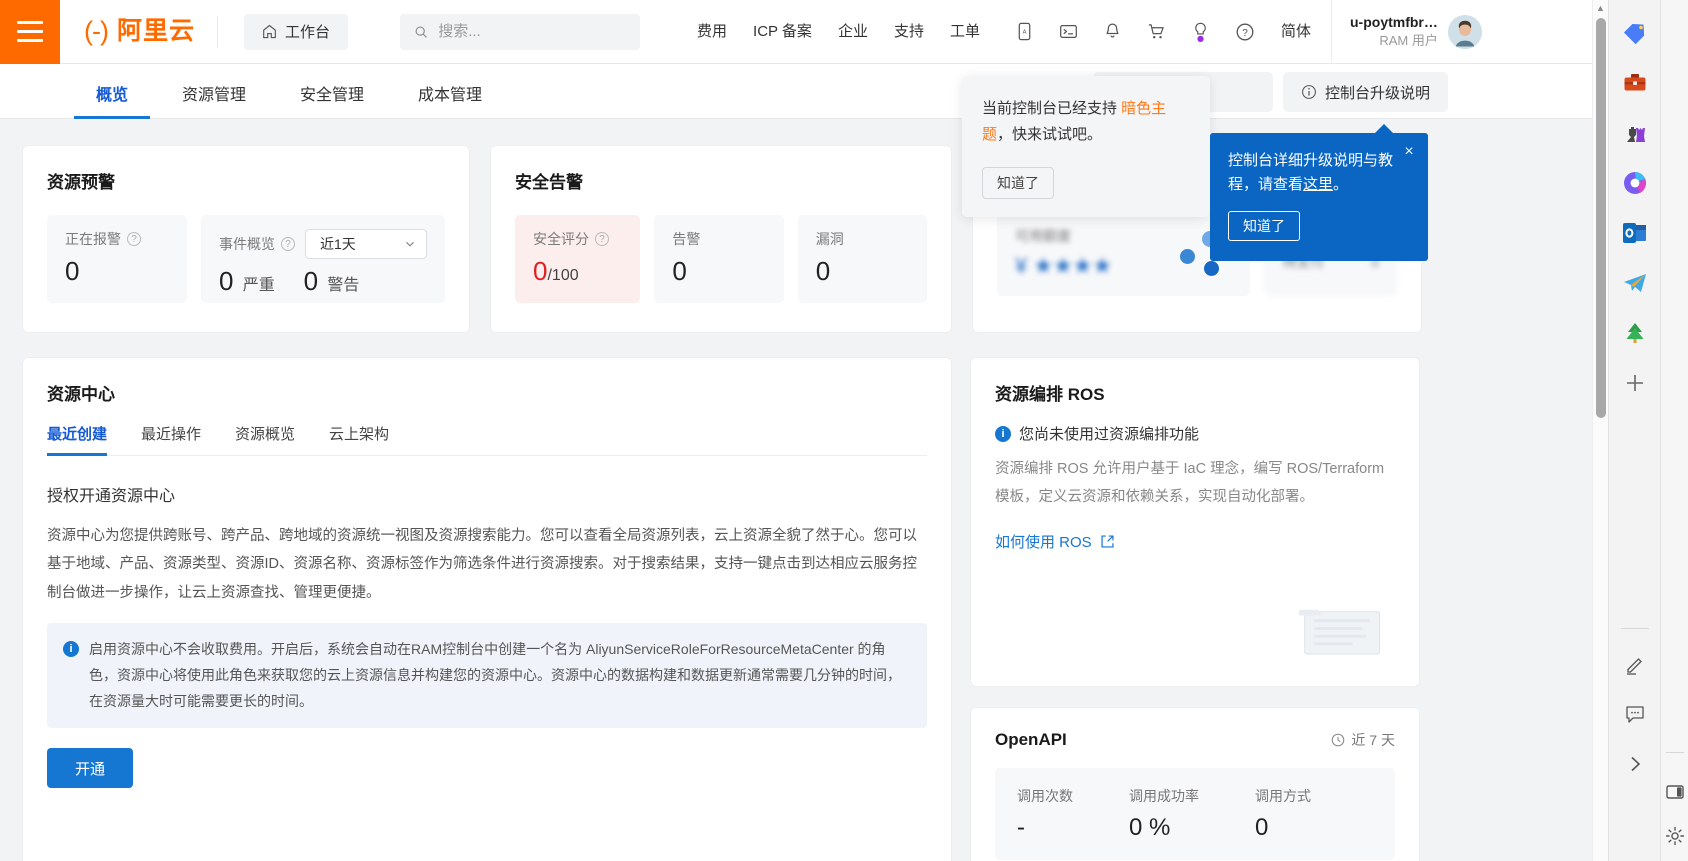 The width and height of the screenshot is (1688, 861). I want to click on settings-icon, so click(1675, 836).